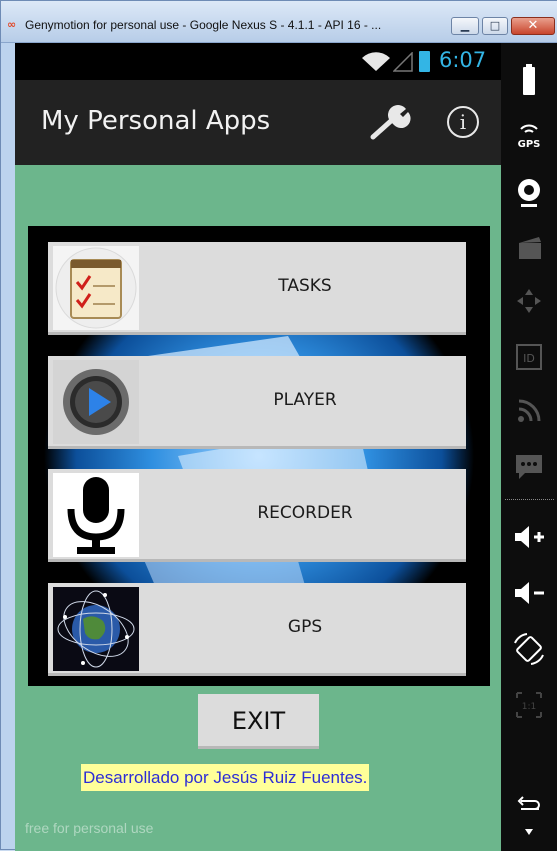 This screenshot has width=557, height=851. Describe the element at coordinates (391, 122) in the screenshot. I see `wrench-icon` at that location.